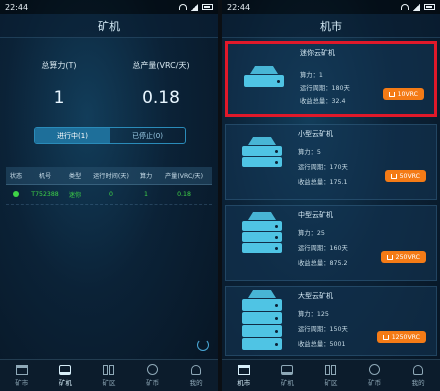 The width and height of the screenshot is (440, 391). I want to click on product-card-medium: 中型云矿机 算力：25 运行周期：160天 收益总量：875.2 250VRC, so click(331, 243).